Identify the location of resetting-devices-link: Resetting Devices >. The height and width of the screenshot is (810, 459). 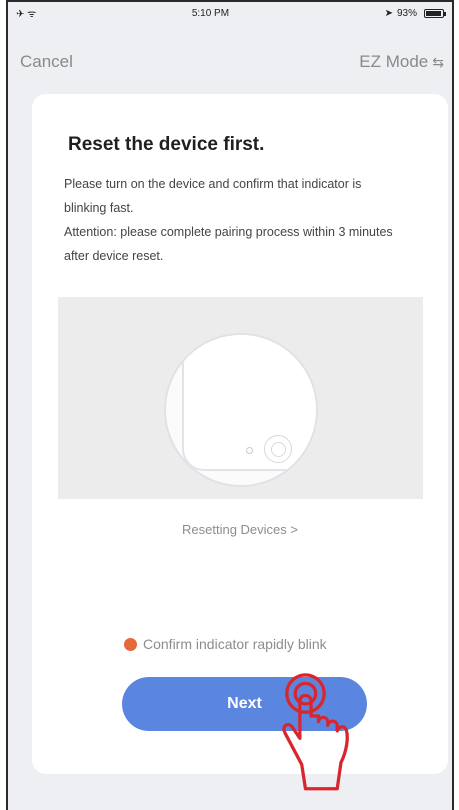
(240, 529).